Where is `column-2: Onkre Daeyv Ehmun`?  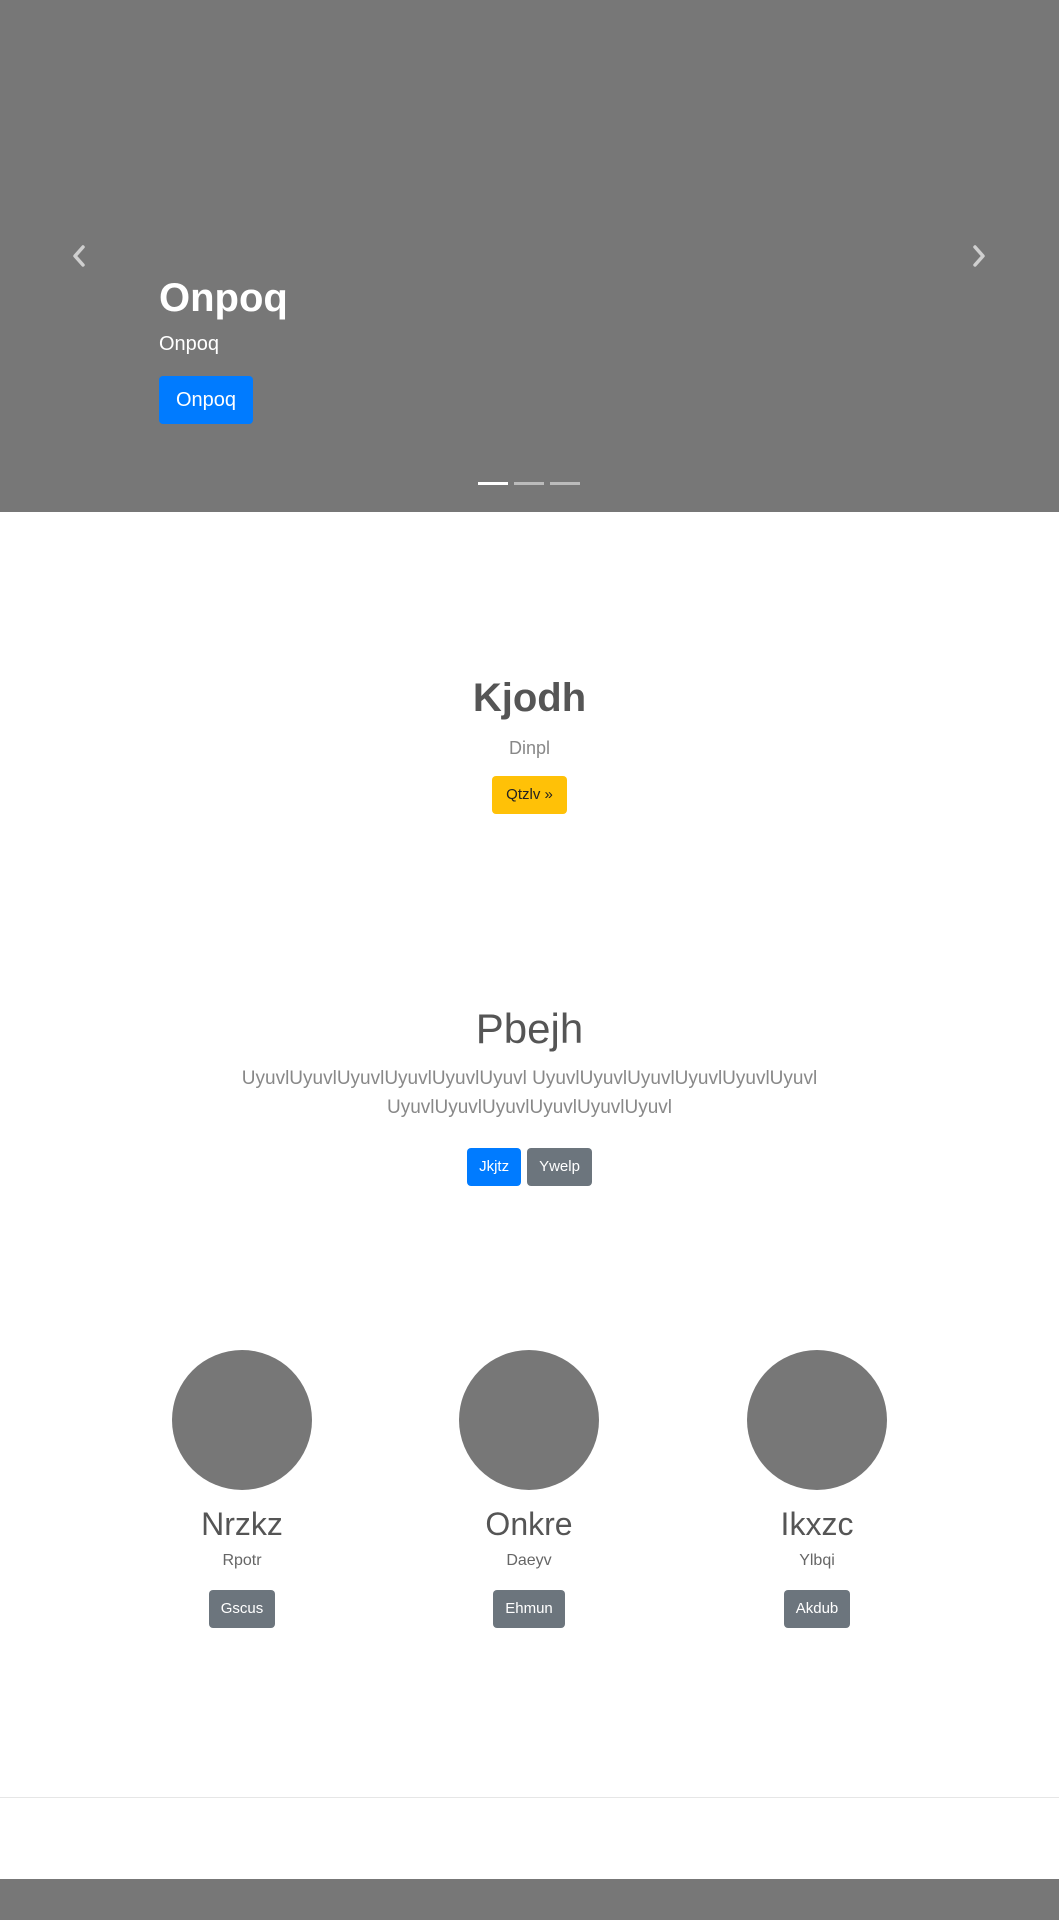
column-2: Onkre Daeyv Ehmun is located at coordinates (529, 1489).